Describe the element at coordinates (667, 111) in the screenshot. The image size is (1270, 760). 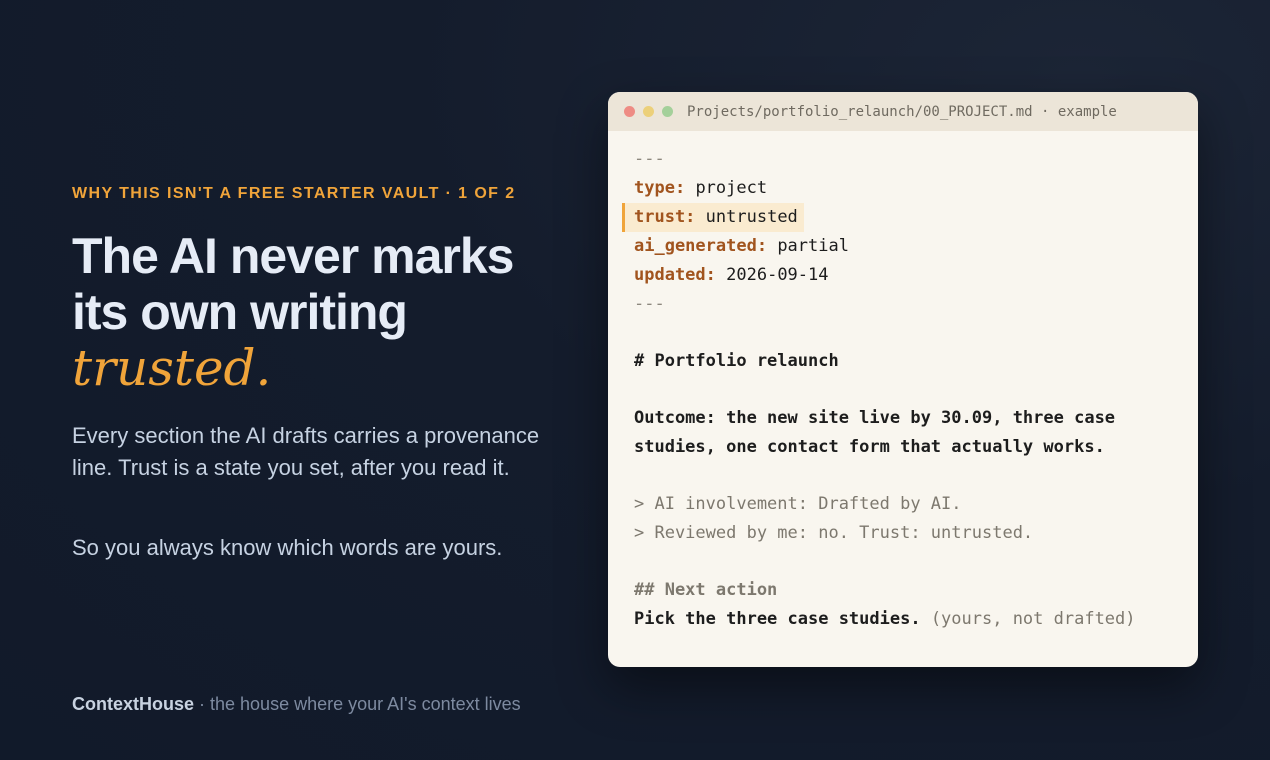
I see `maximize-dot-icon` at that location.